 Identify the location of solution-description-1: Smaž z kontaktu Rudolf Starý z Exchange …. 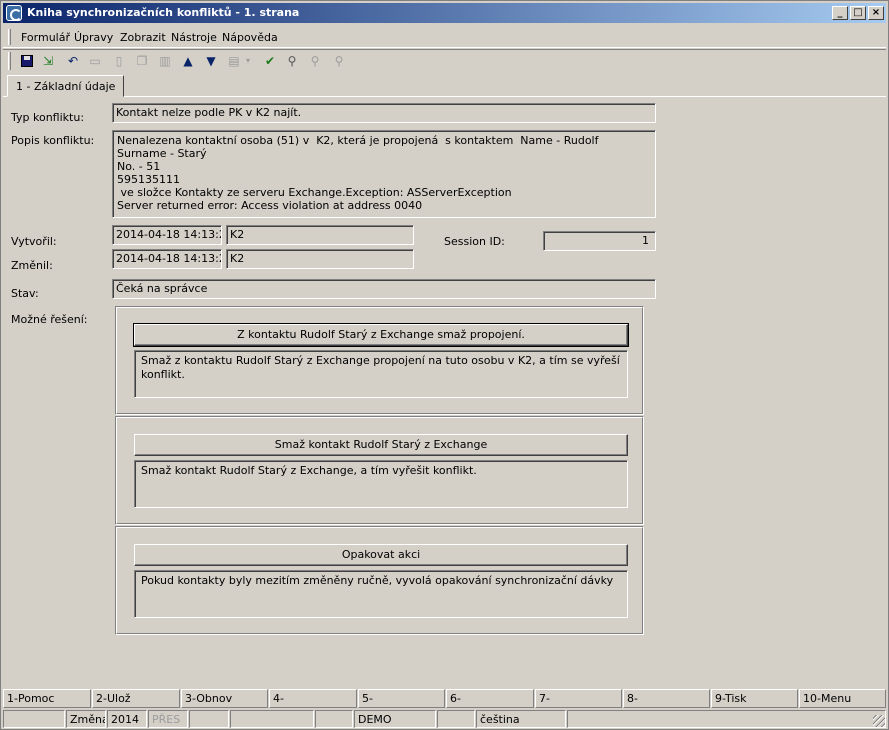
(381, 374).